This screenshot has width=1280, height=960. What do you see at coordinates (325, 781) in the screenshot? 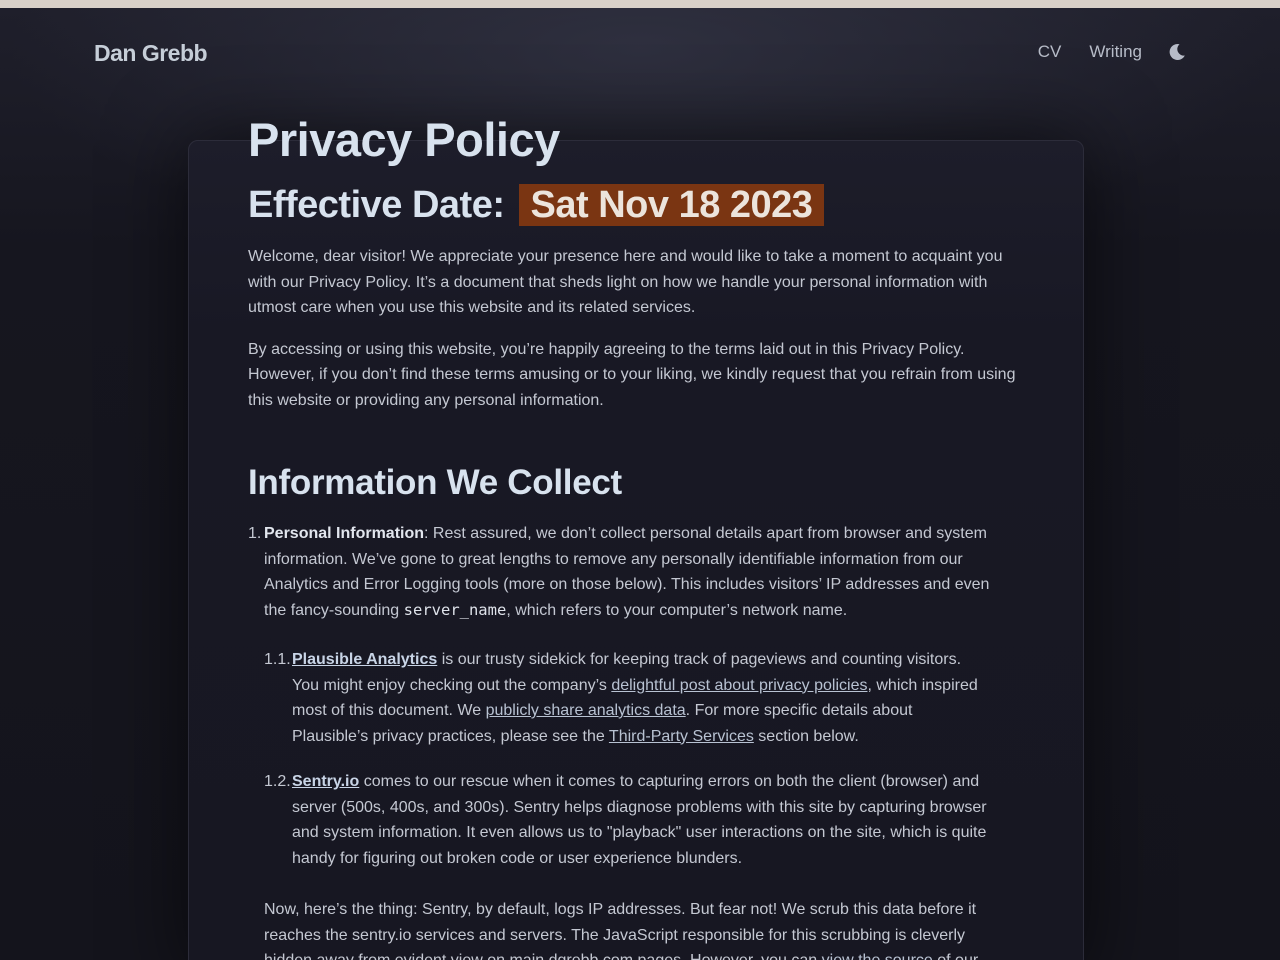
I see `sentry-link: Sentry.io` at bounding box center [325, 781].